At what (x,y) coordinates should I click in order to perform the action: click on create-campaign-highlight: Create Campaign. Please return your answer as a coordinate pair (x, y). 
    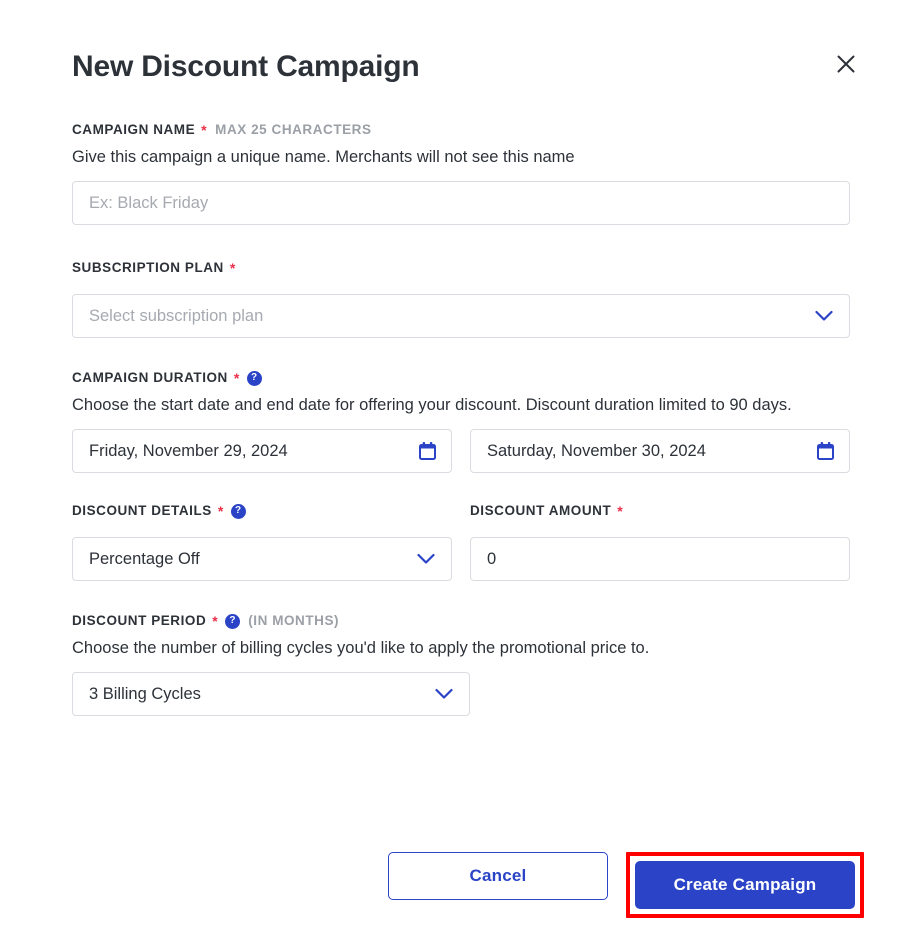
    Looking at the image, I should click on (745, 885).